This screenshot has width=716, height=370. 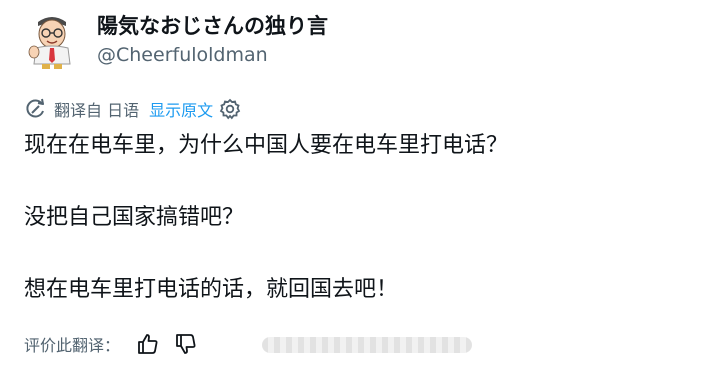 What do you see at coordinates (35, 109) in the screenshot?
I see `translate-icon` at bounding box center [35, 109].